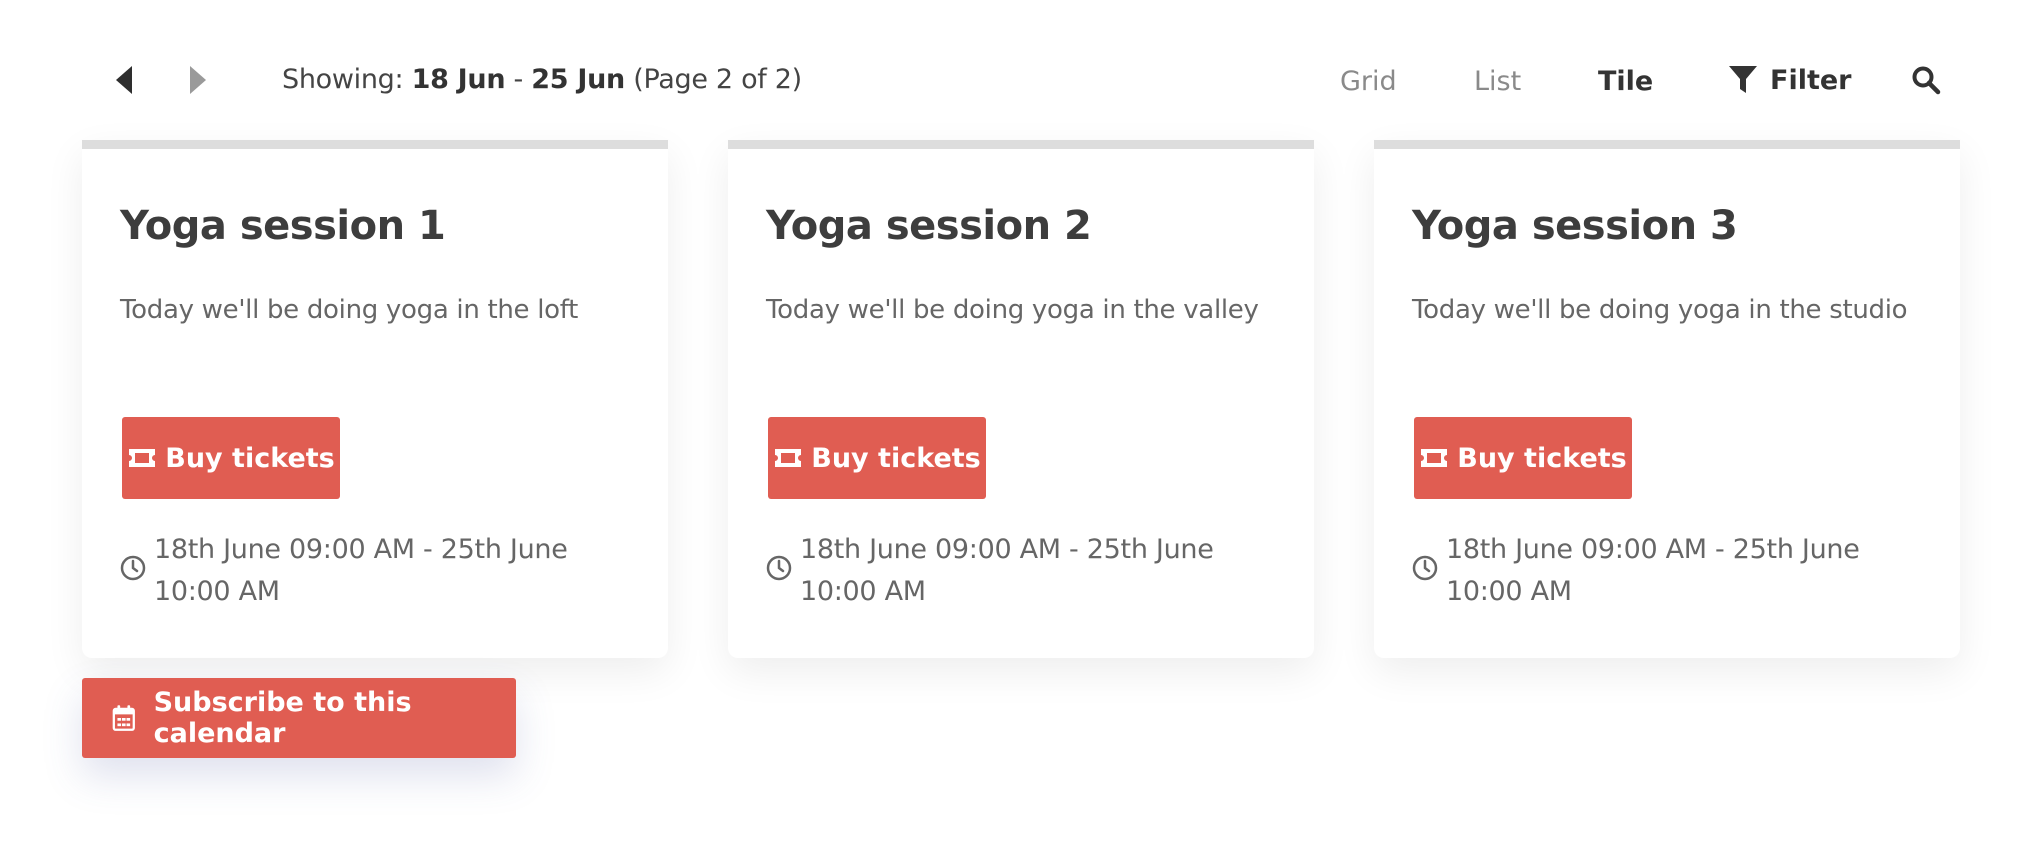  I want to click on search-icon, so click(1926, 80).